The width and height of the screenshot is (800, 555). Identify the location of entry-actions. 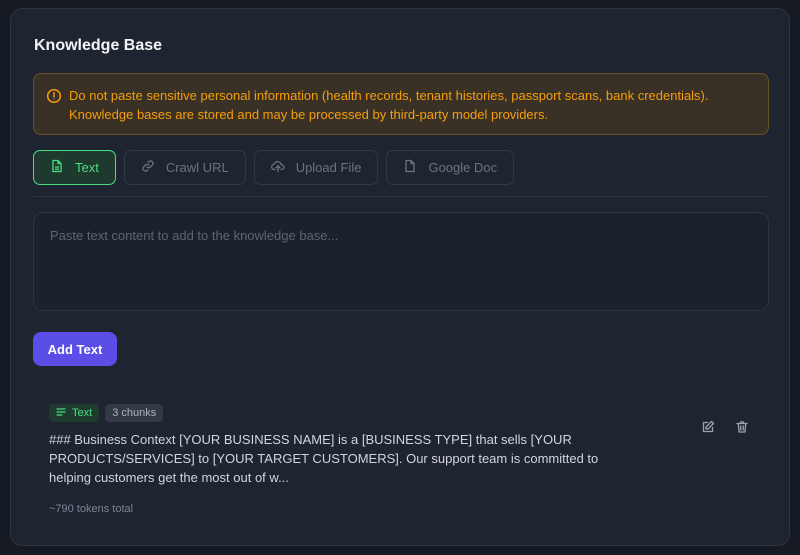
(718, 427).